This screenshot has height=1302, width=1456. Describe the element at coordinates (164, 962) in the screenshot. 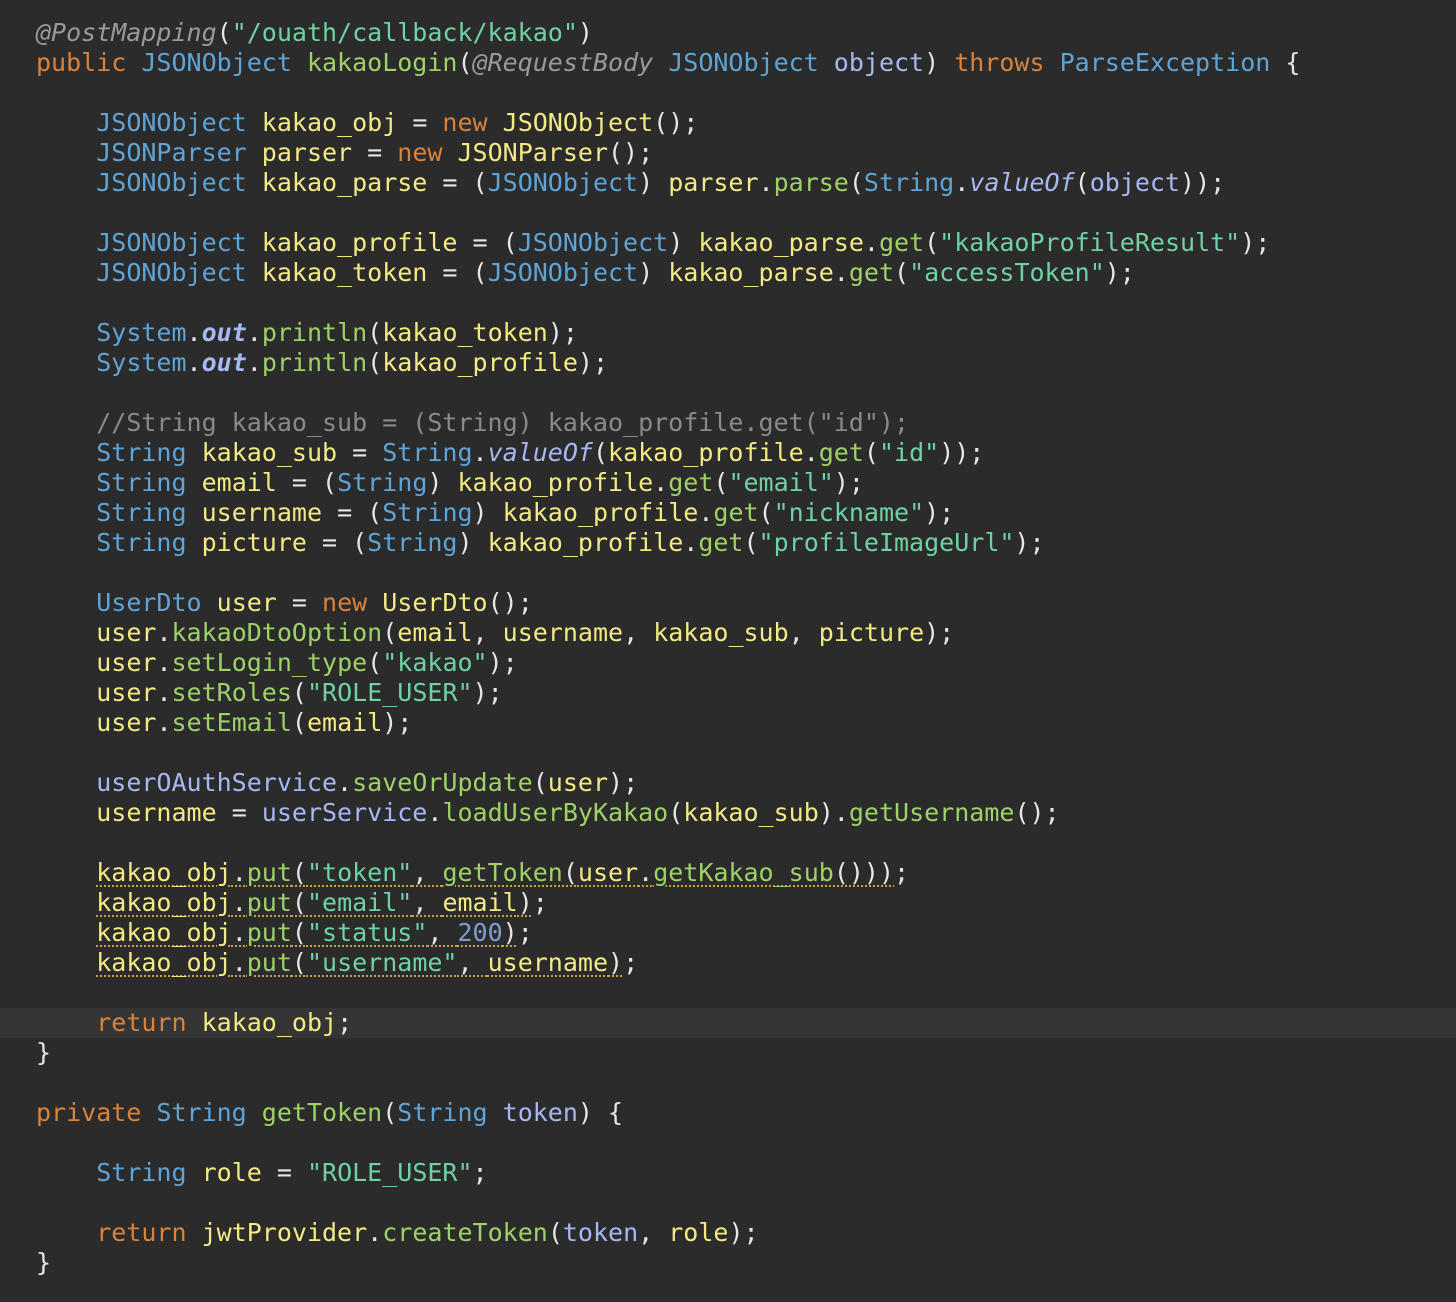

I see `code-token: kakao_obj` at that location.